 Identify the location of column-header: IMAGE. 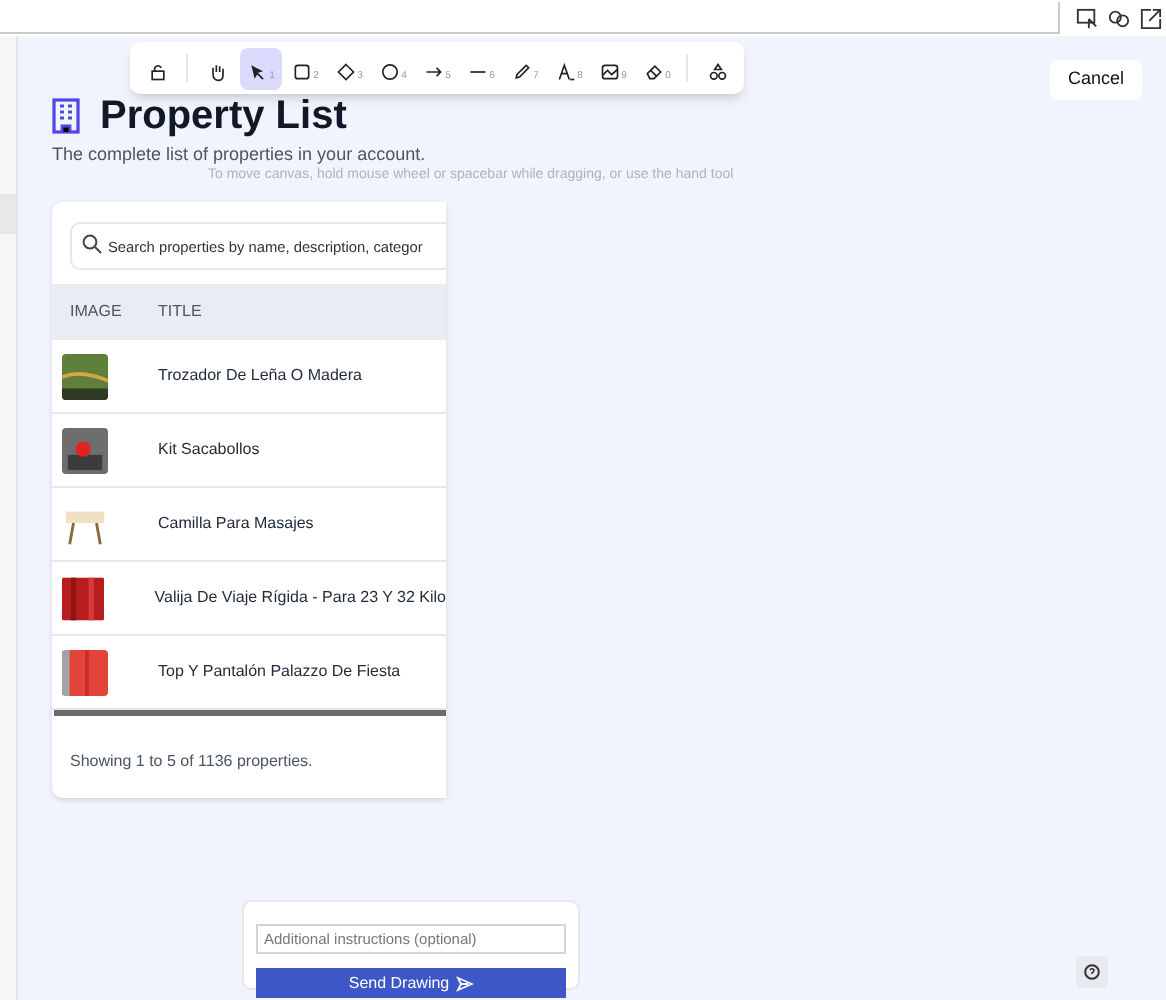
(97, 312).